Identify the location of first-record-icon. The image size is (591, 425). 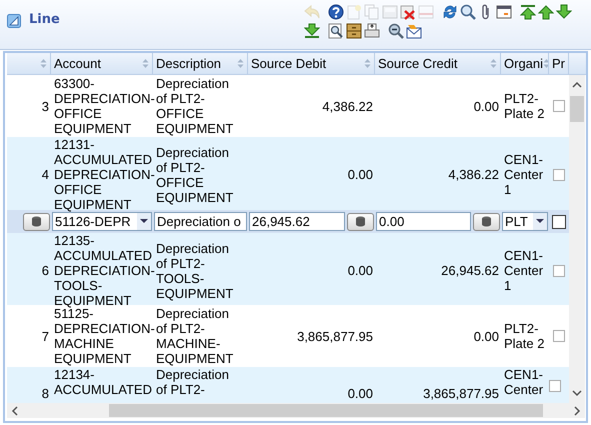
(528, 12).